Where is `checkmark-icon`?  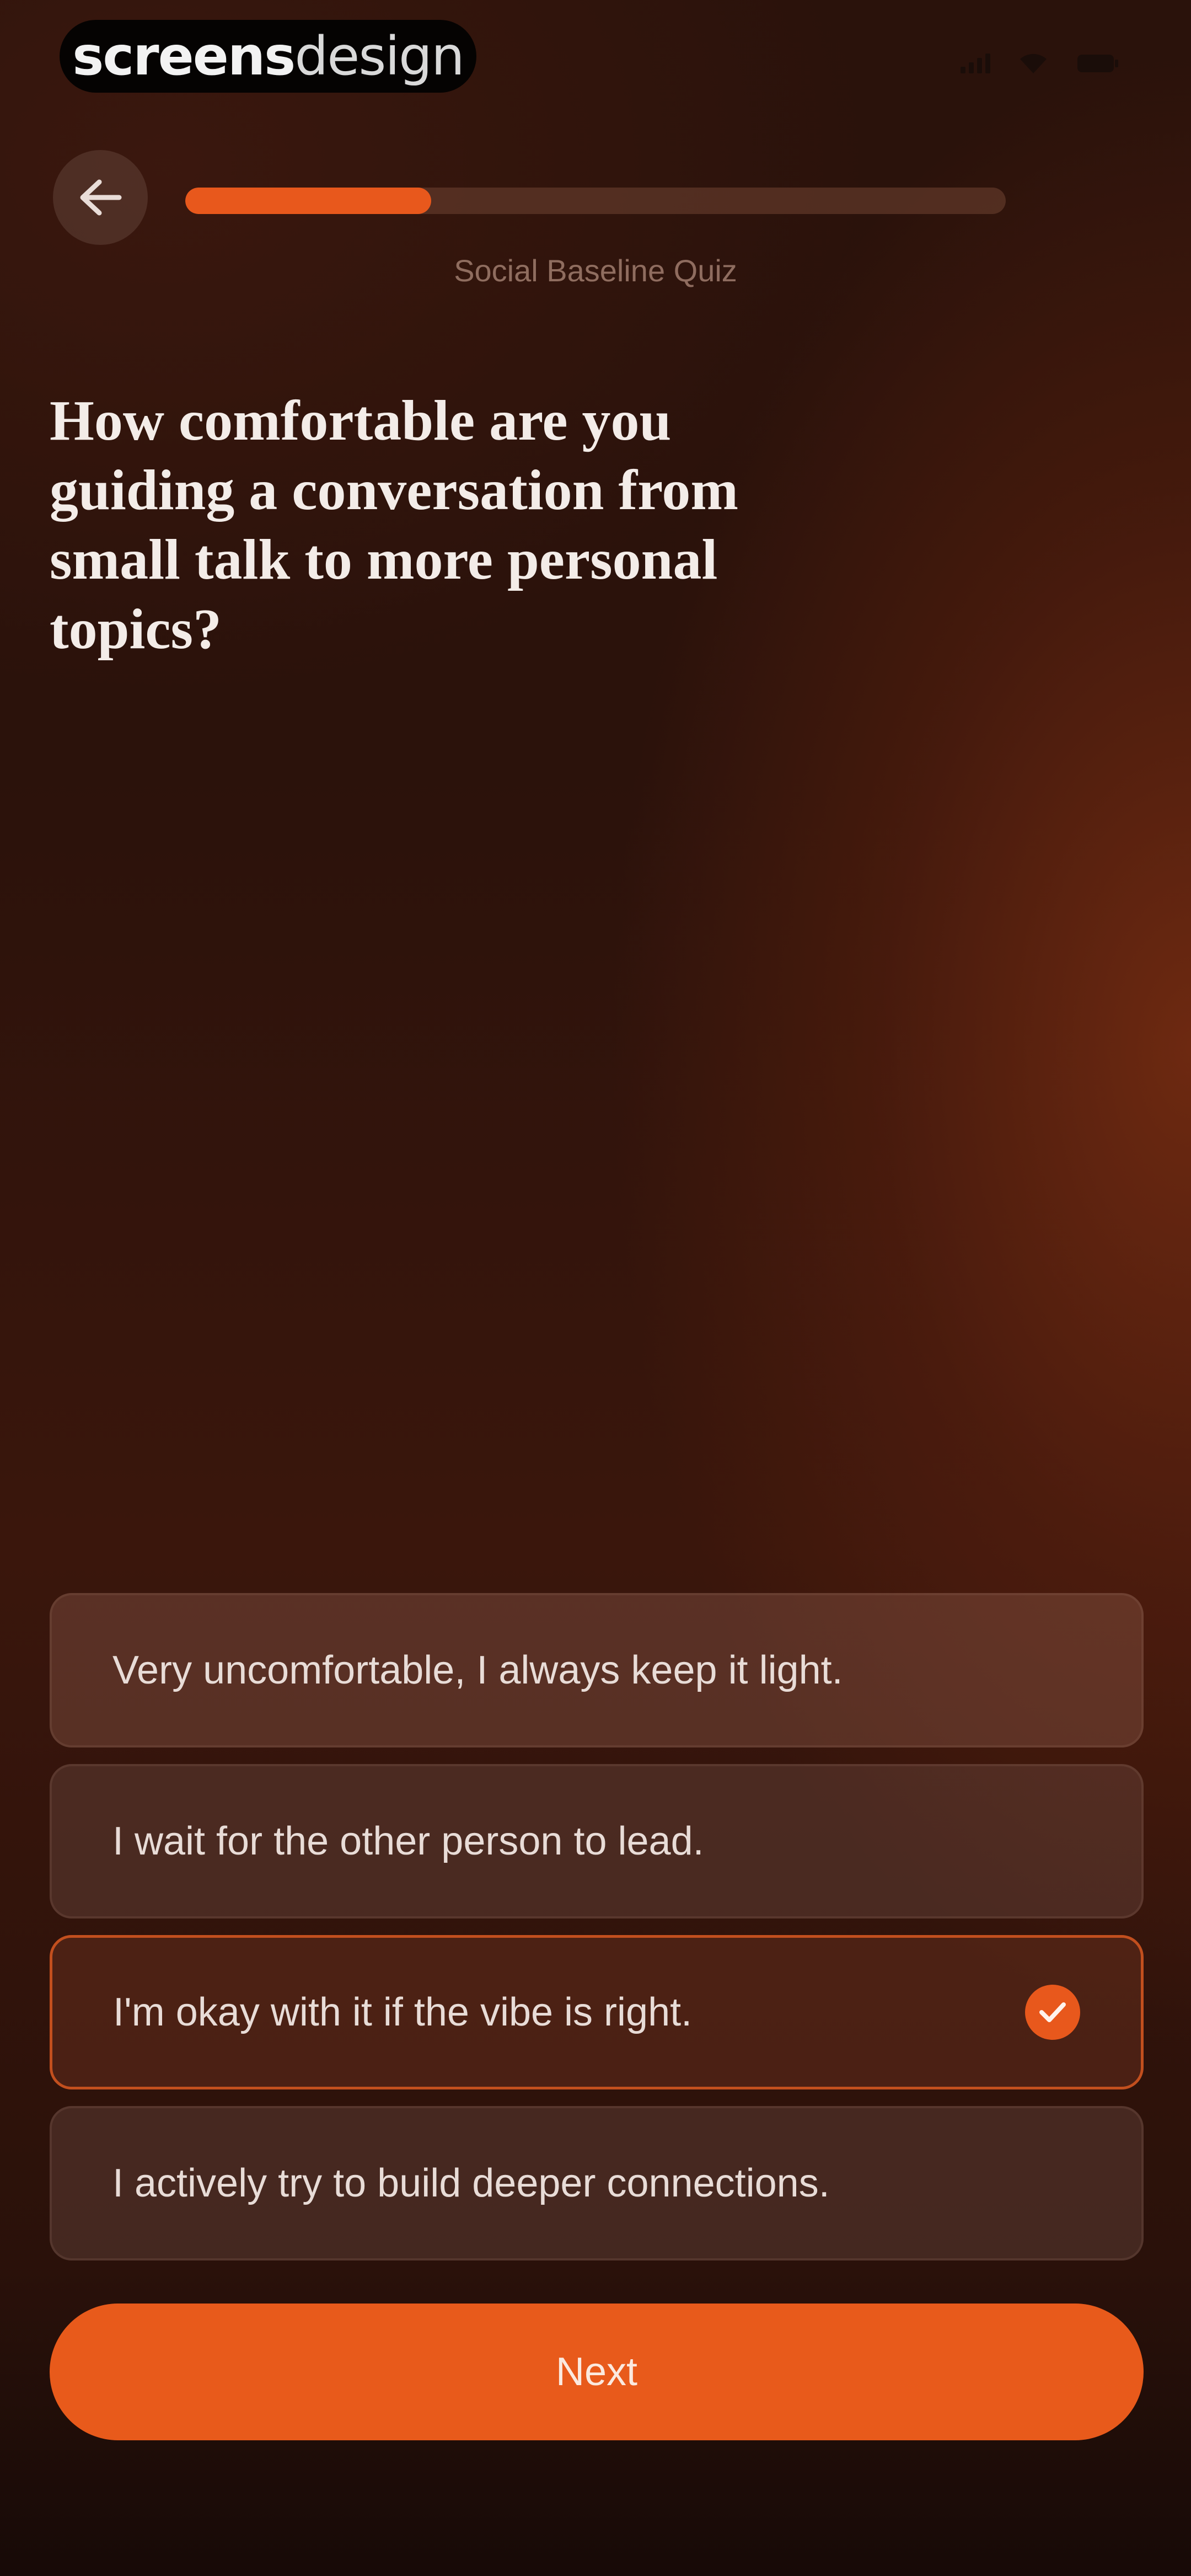
checkmark-icon is located at coordinates (1052, 2012).